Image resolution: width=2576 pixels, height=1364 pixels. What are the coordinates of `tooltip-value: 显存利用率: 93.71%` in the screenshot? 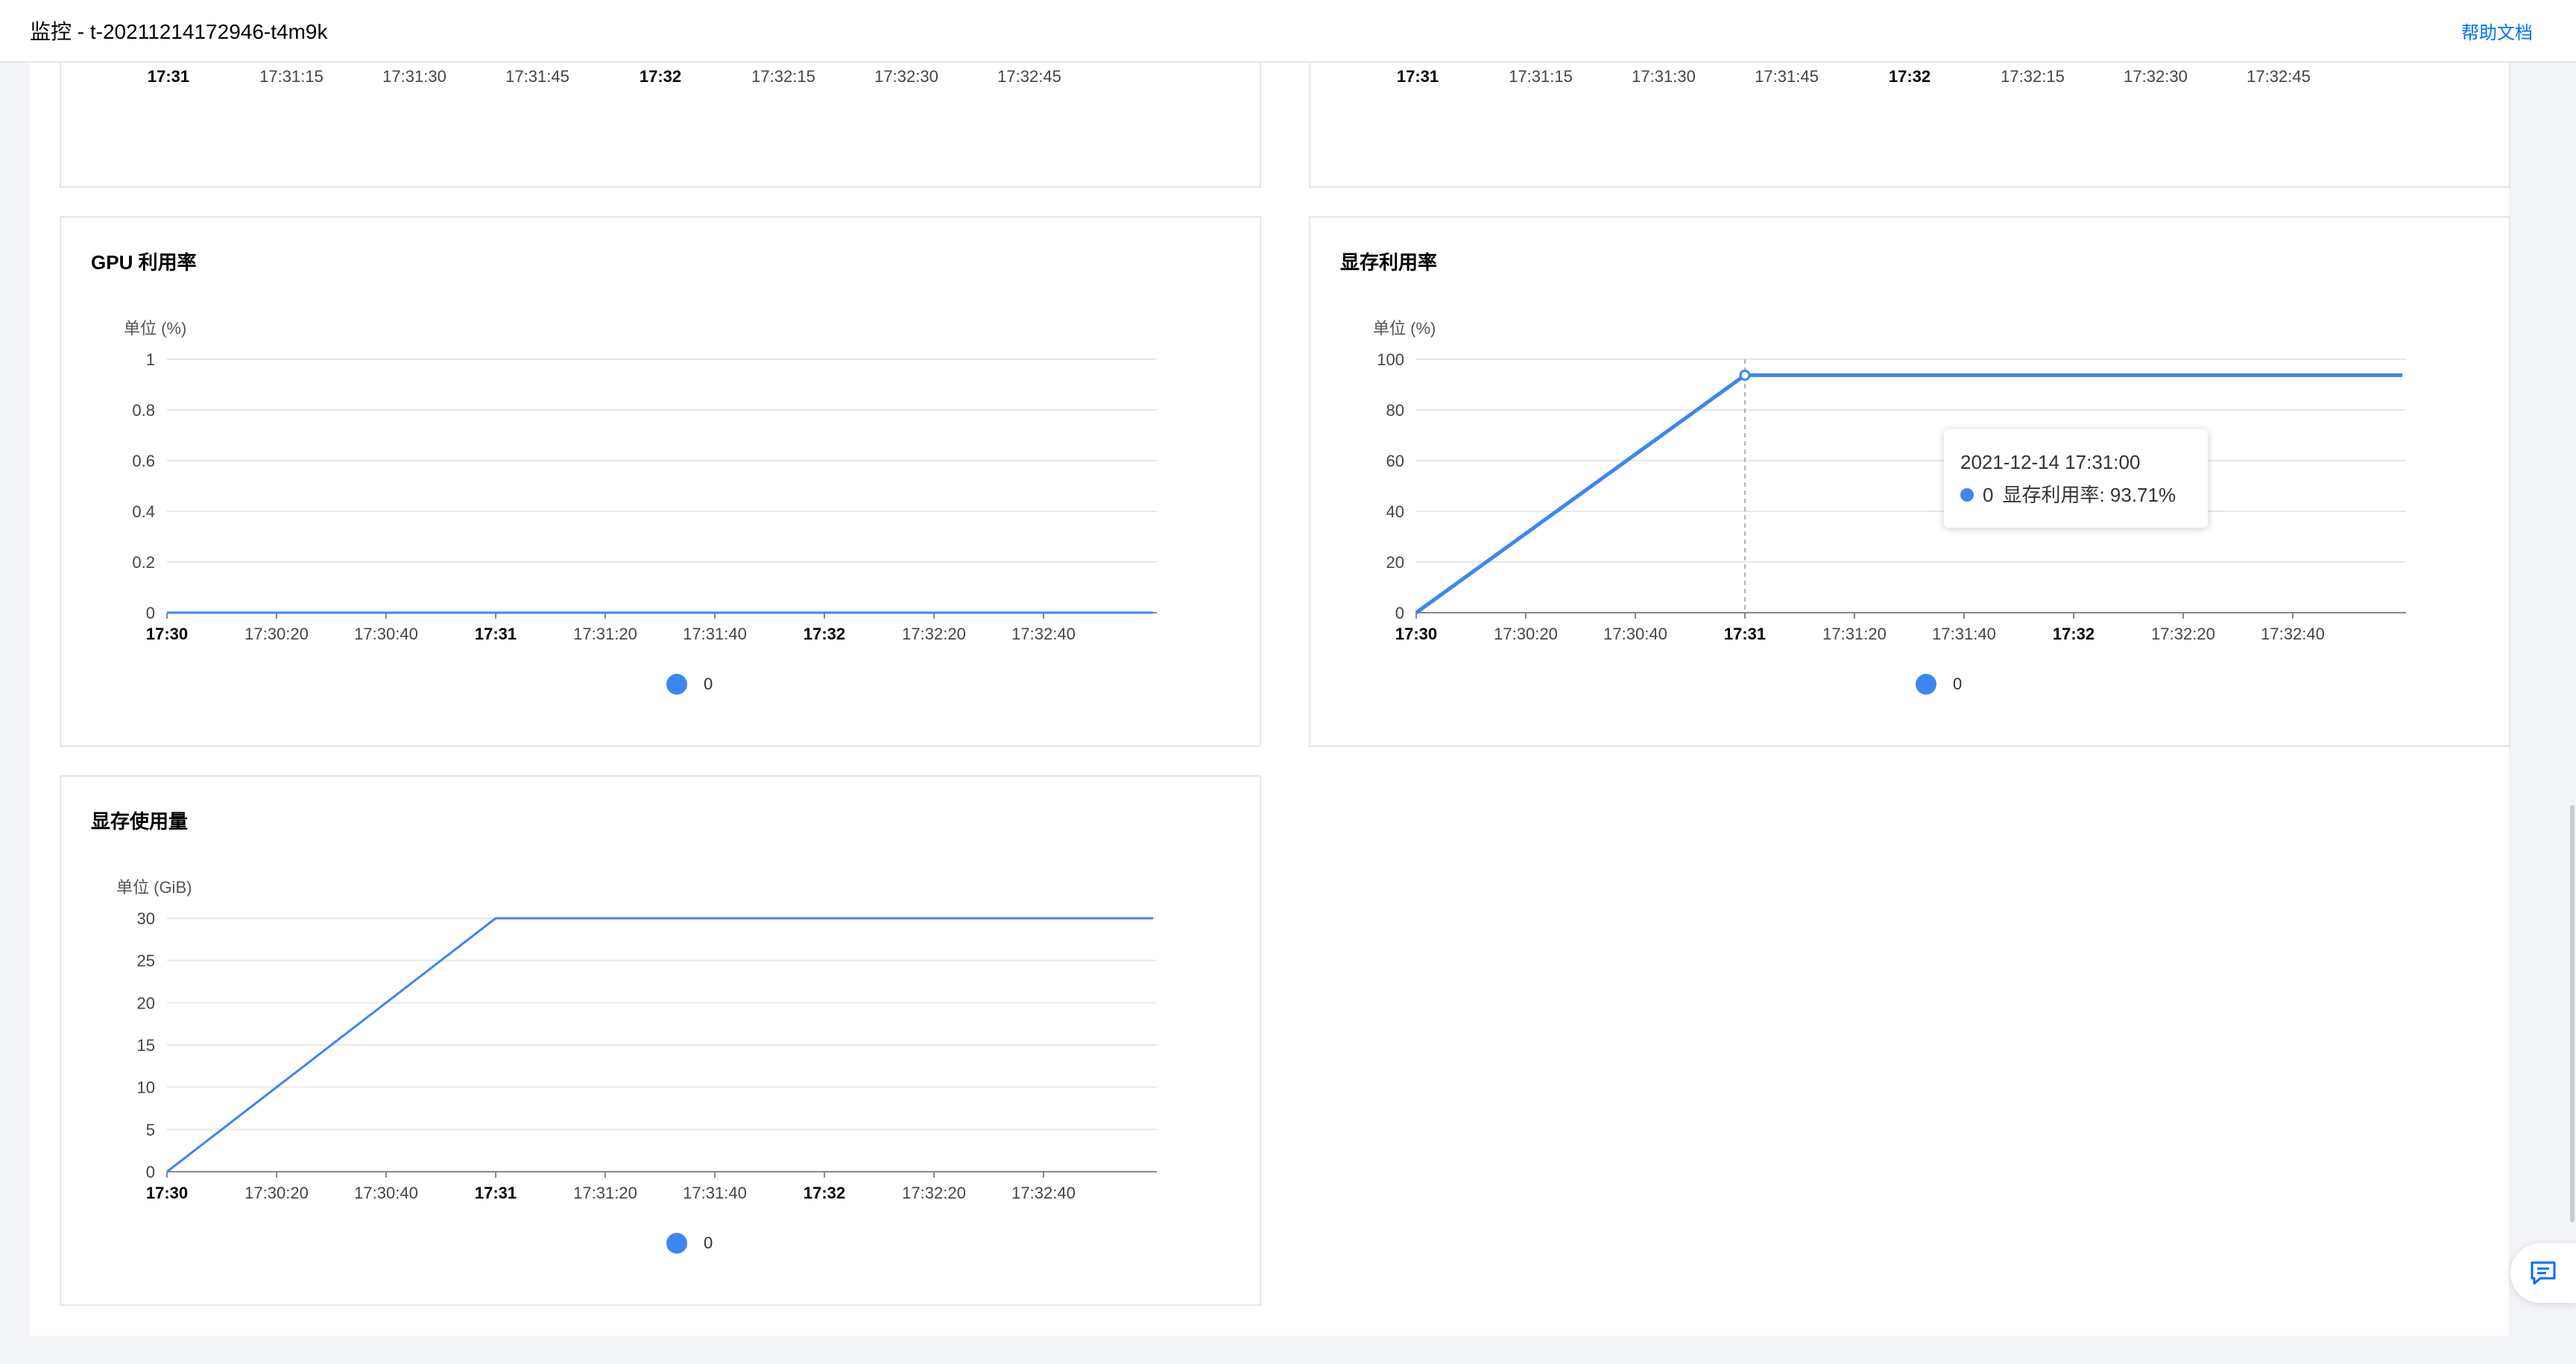 It's located at (2089, 495).